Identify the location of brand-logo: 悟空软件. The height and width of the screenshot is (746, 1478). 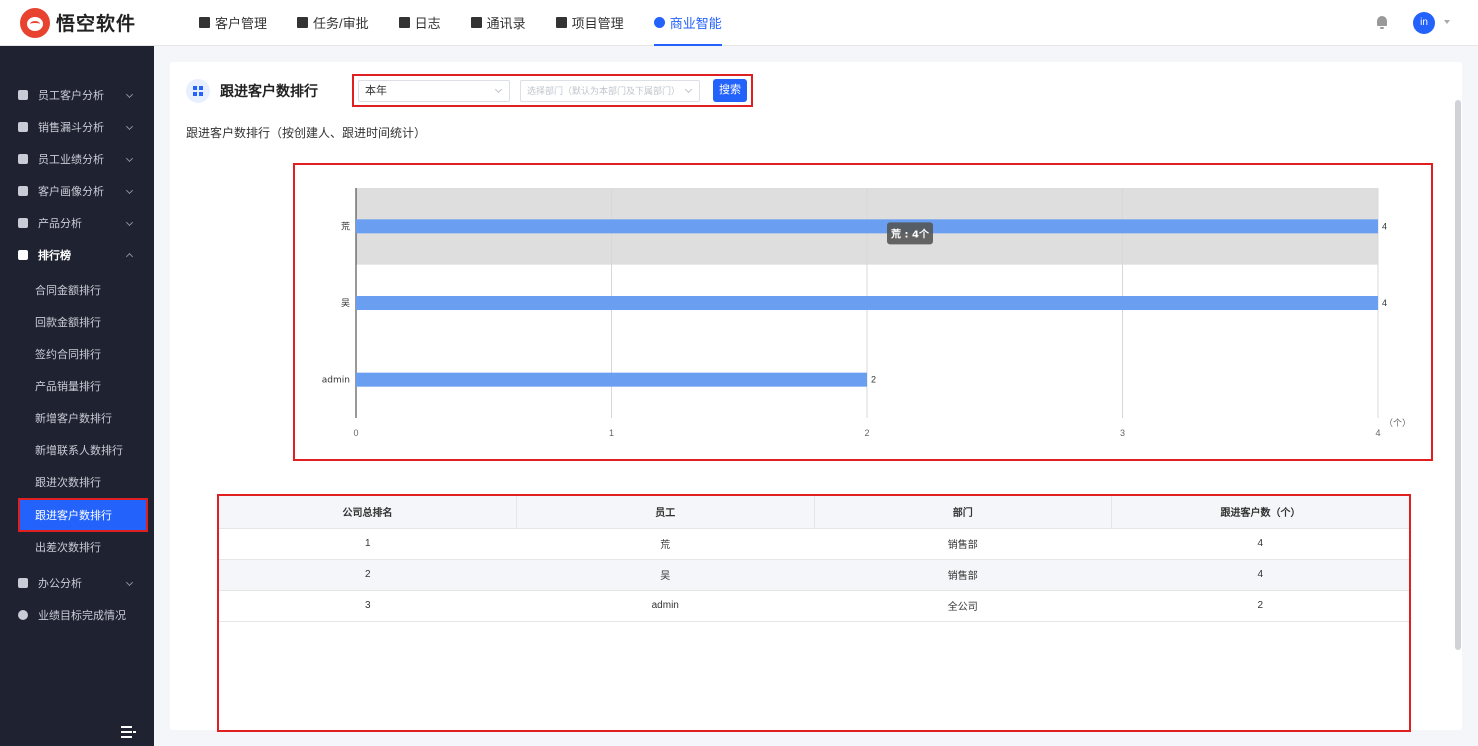
(94, 22).